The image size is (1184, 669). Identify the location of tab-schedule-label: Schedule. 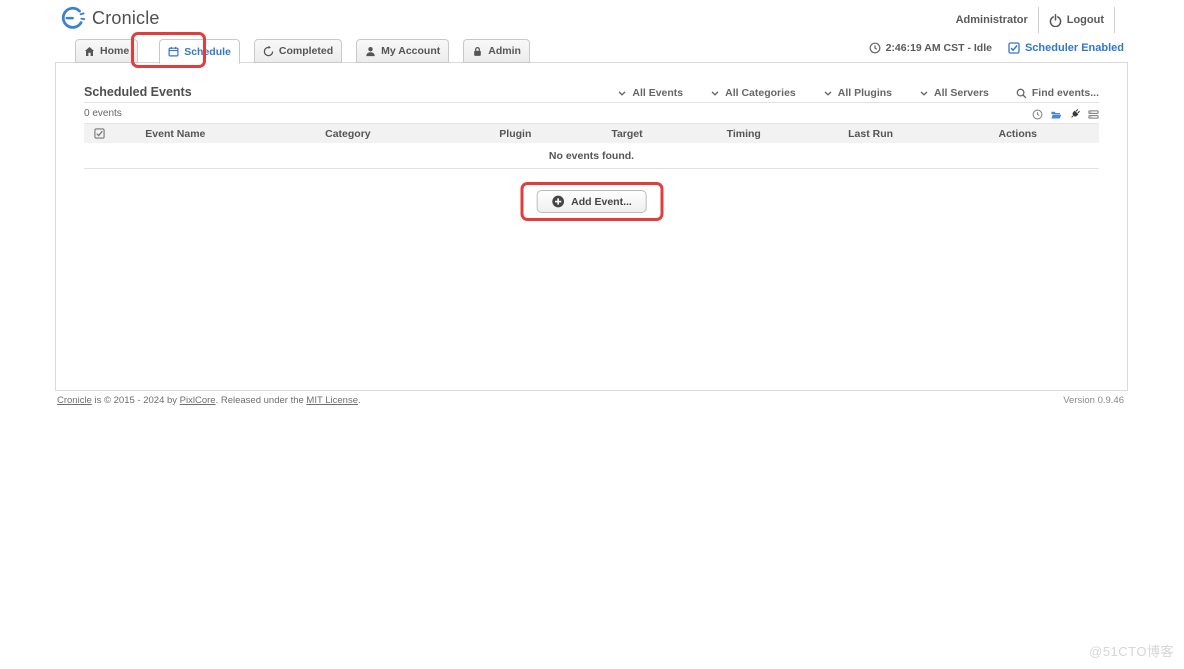
(207, 51).